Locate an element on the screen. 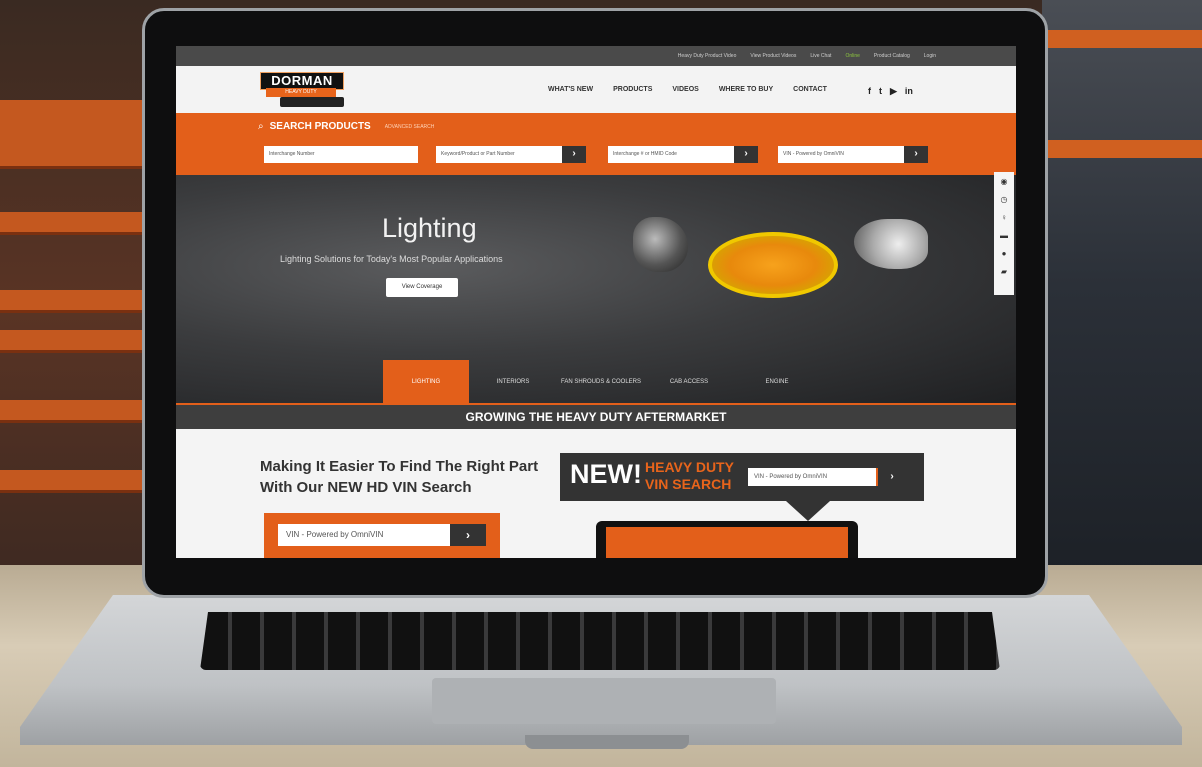 Image resolution: width=1202 pixels, height=767 pixels. search-heading: ⌕ SEARCH PRODUCTS ADVANCED SEARCH is located at coordinates (346, 126).